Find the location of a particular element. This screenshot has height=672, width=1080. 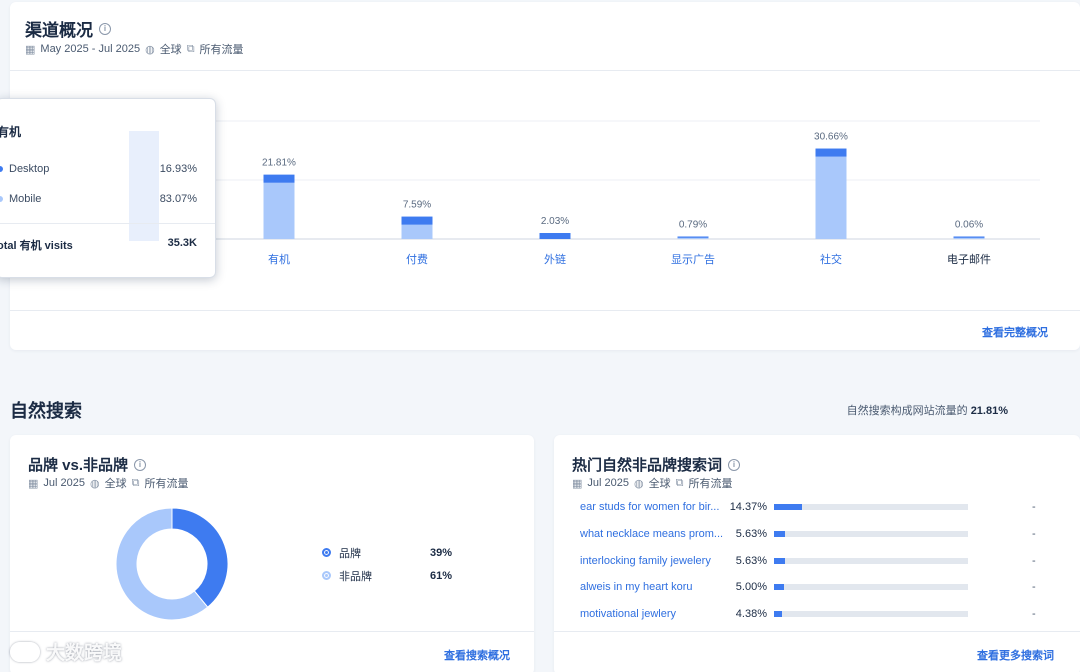

tooltip-total-label: otal 有机 visits is located at coordinates (36, 246).